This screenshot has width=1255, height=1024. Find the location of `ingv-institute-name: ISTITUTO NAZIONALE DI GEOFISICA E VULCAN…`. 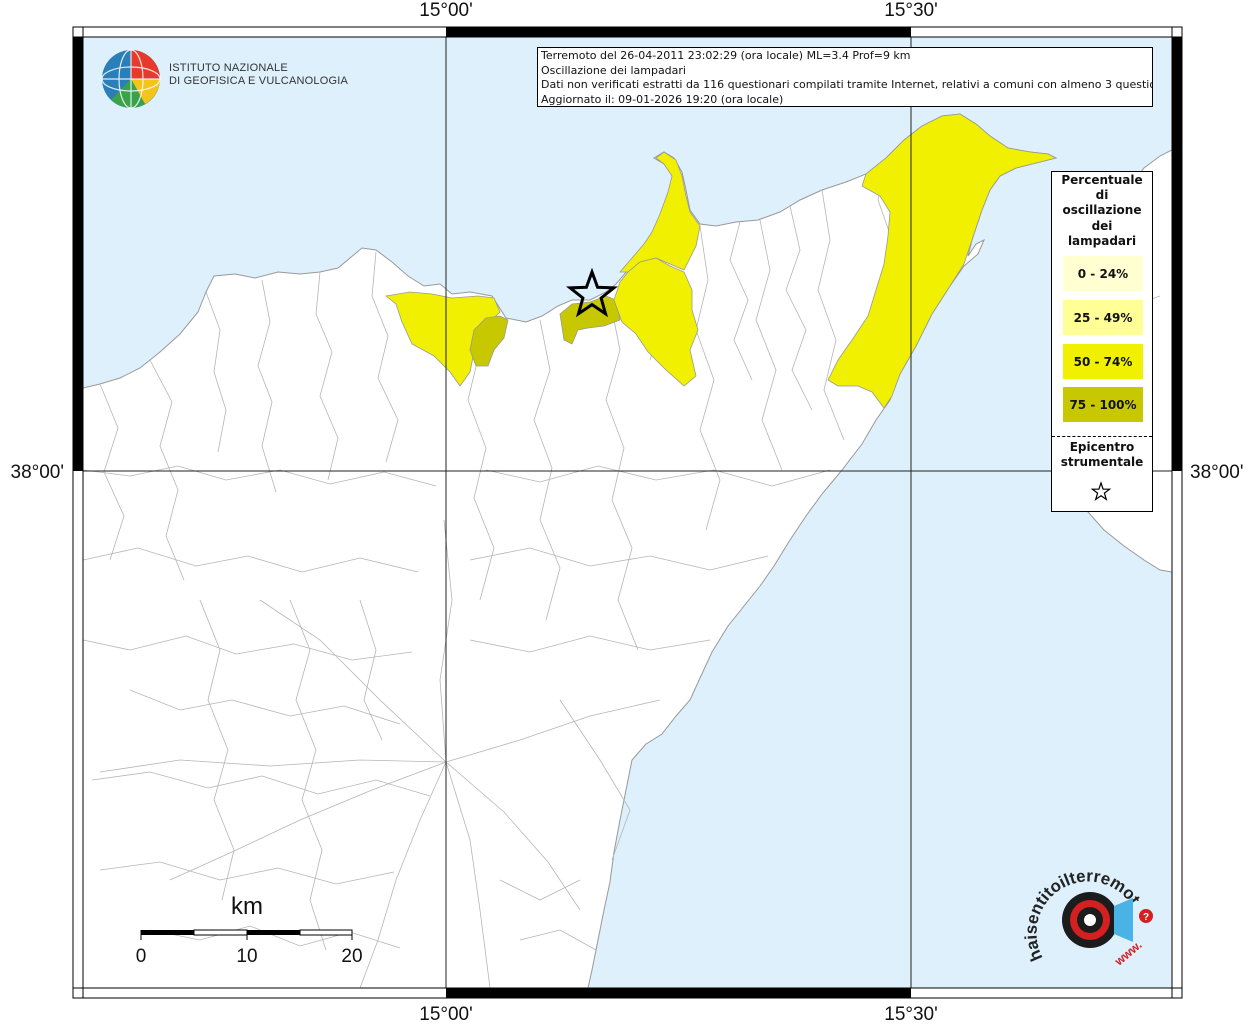

ingv-institute-name: ISTITUTO NAZIONALE DI GEOFISICA E VULCAN… is located at coordinates (258, 75).